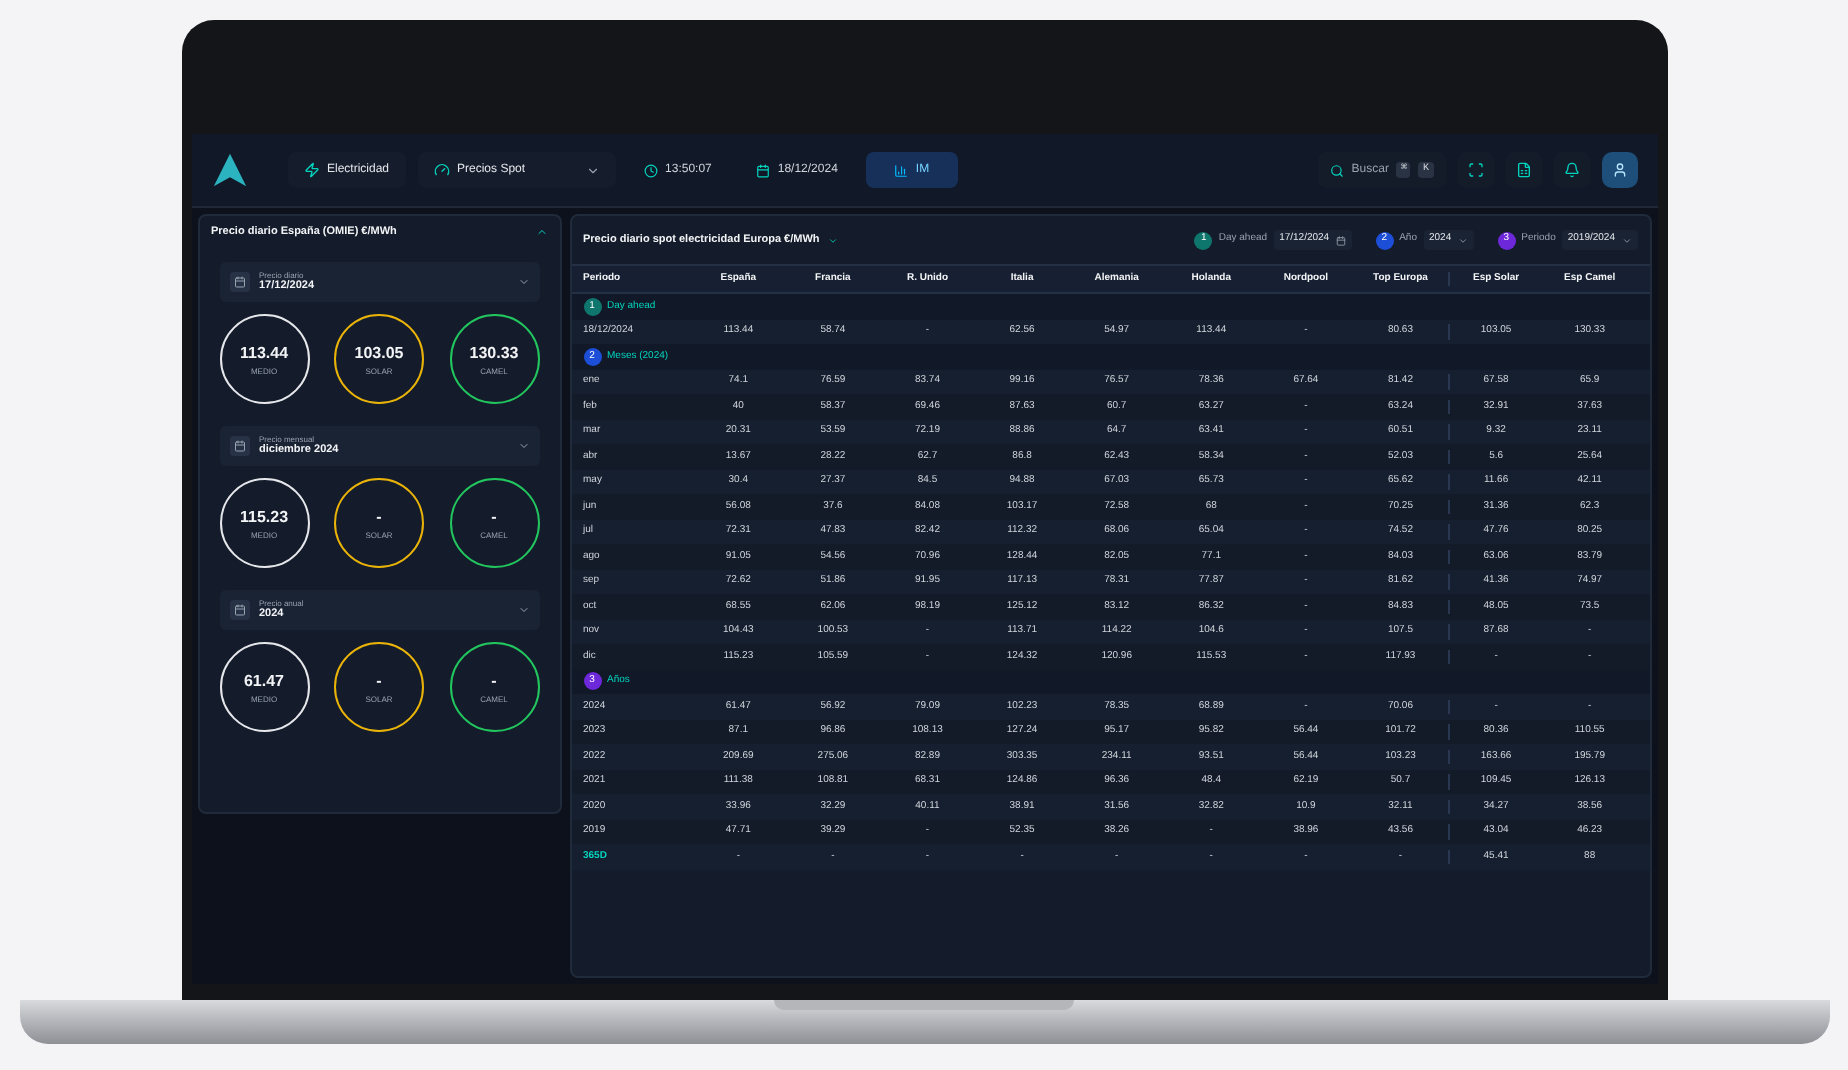  What do you see at coordinates (650, 170) in the screenshot?
I see `clock-icon` at bounding box center [650, 170].